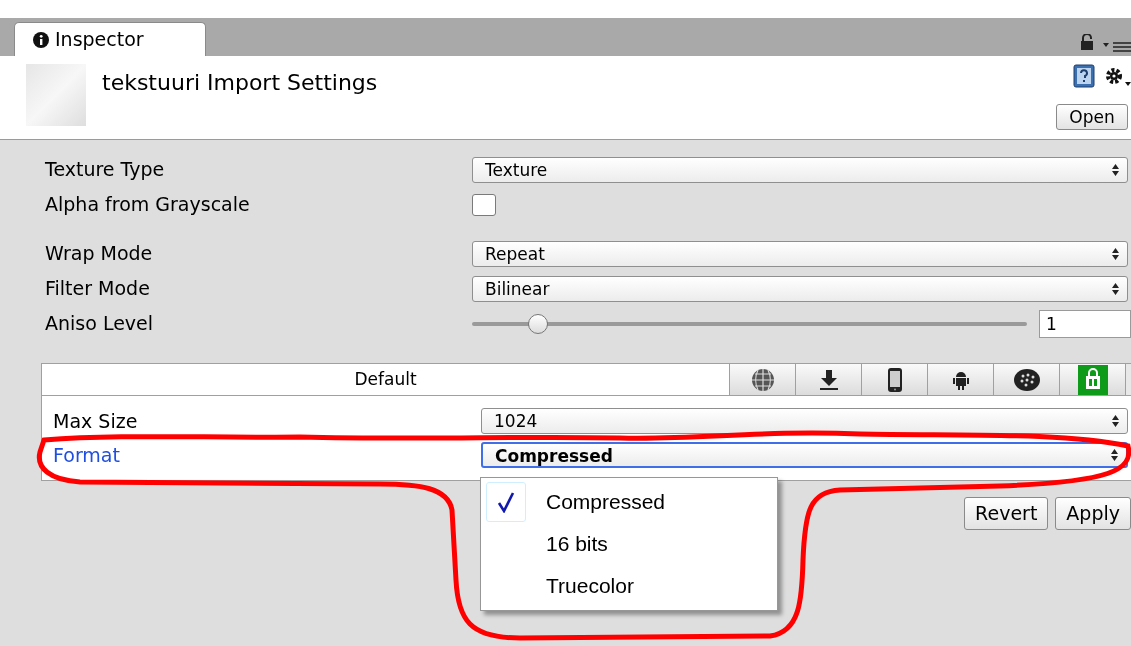  Describe the element at coordinates (110, 39) in the screenshot. I see `inspector-tab: Inspector` at that location.